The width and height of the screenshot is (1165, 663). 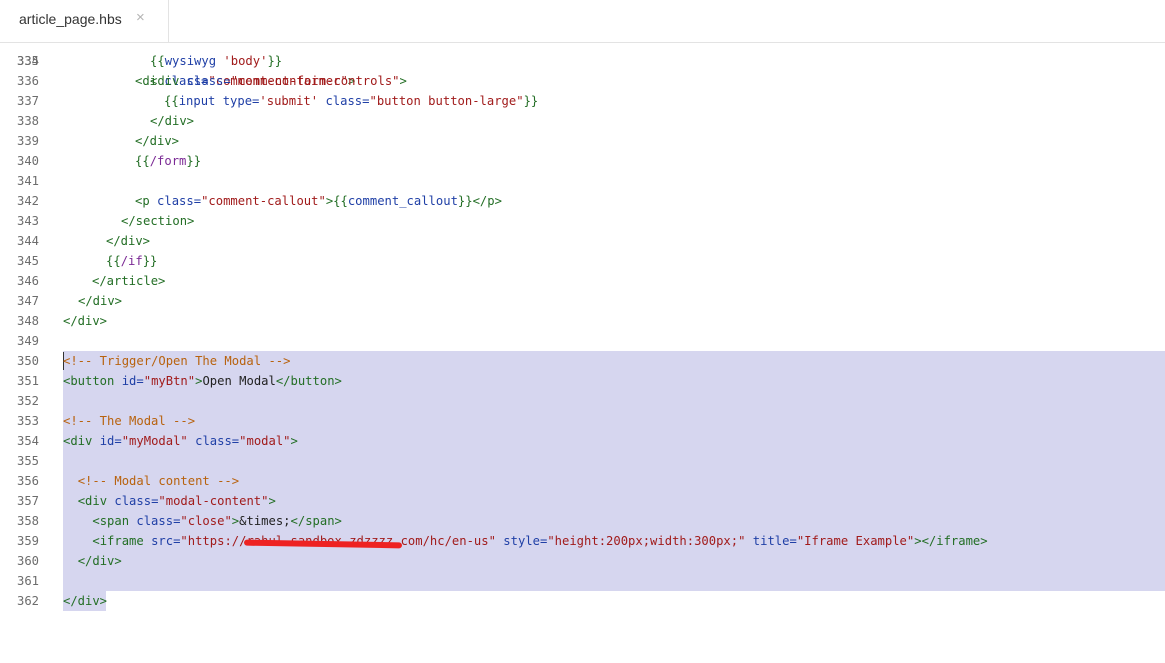 What do you see at coordinates (142, 201) in the screenshot?
I see `code-token: <p` at bounding box center [142, 201].